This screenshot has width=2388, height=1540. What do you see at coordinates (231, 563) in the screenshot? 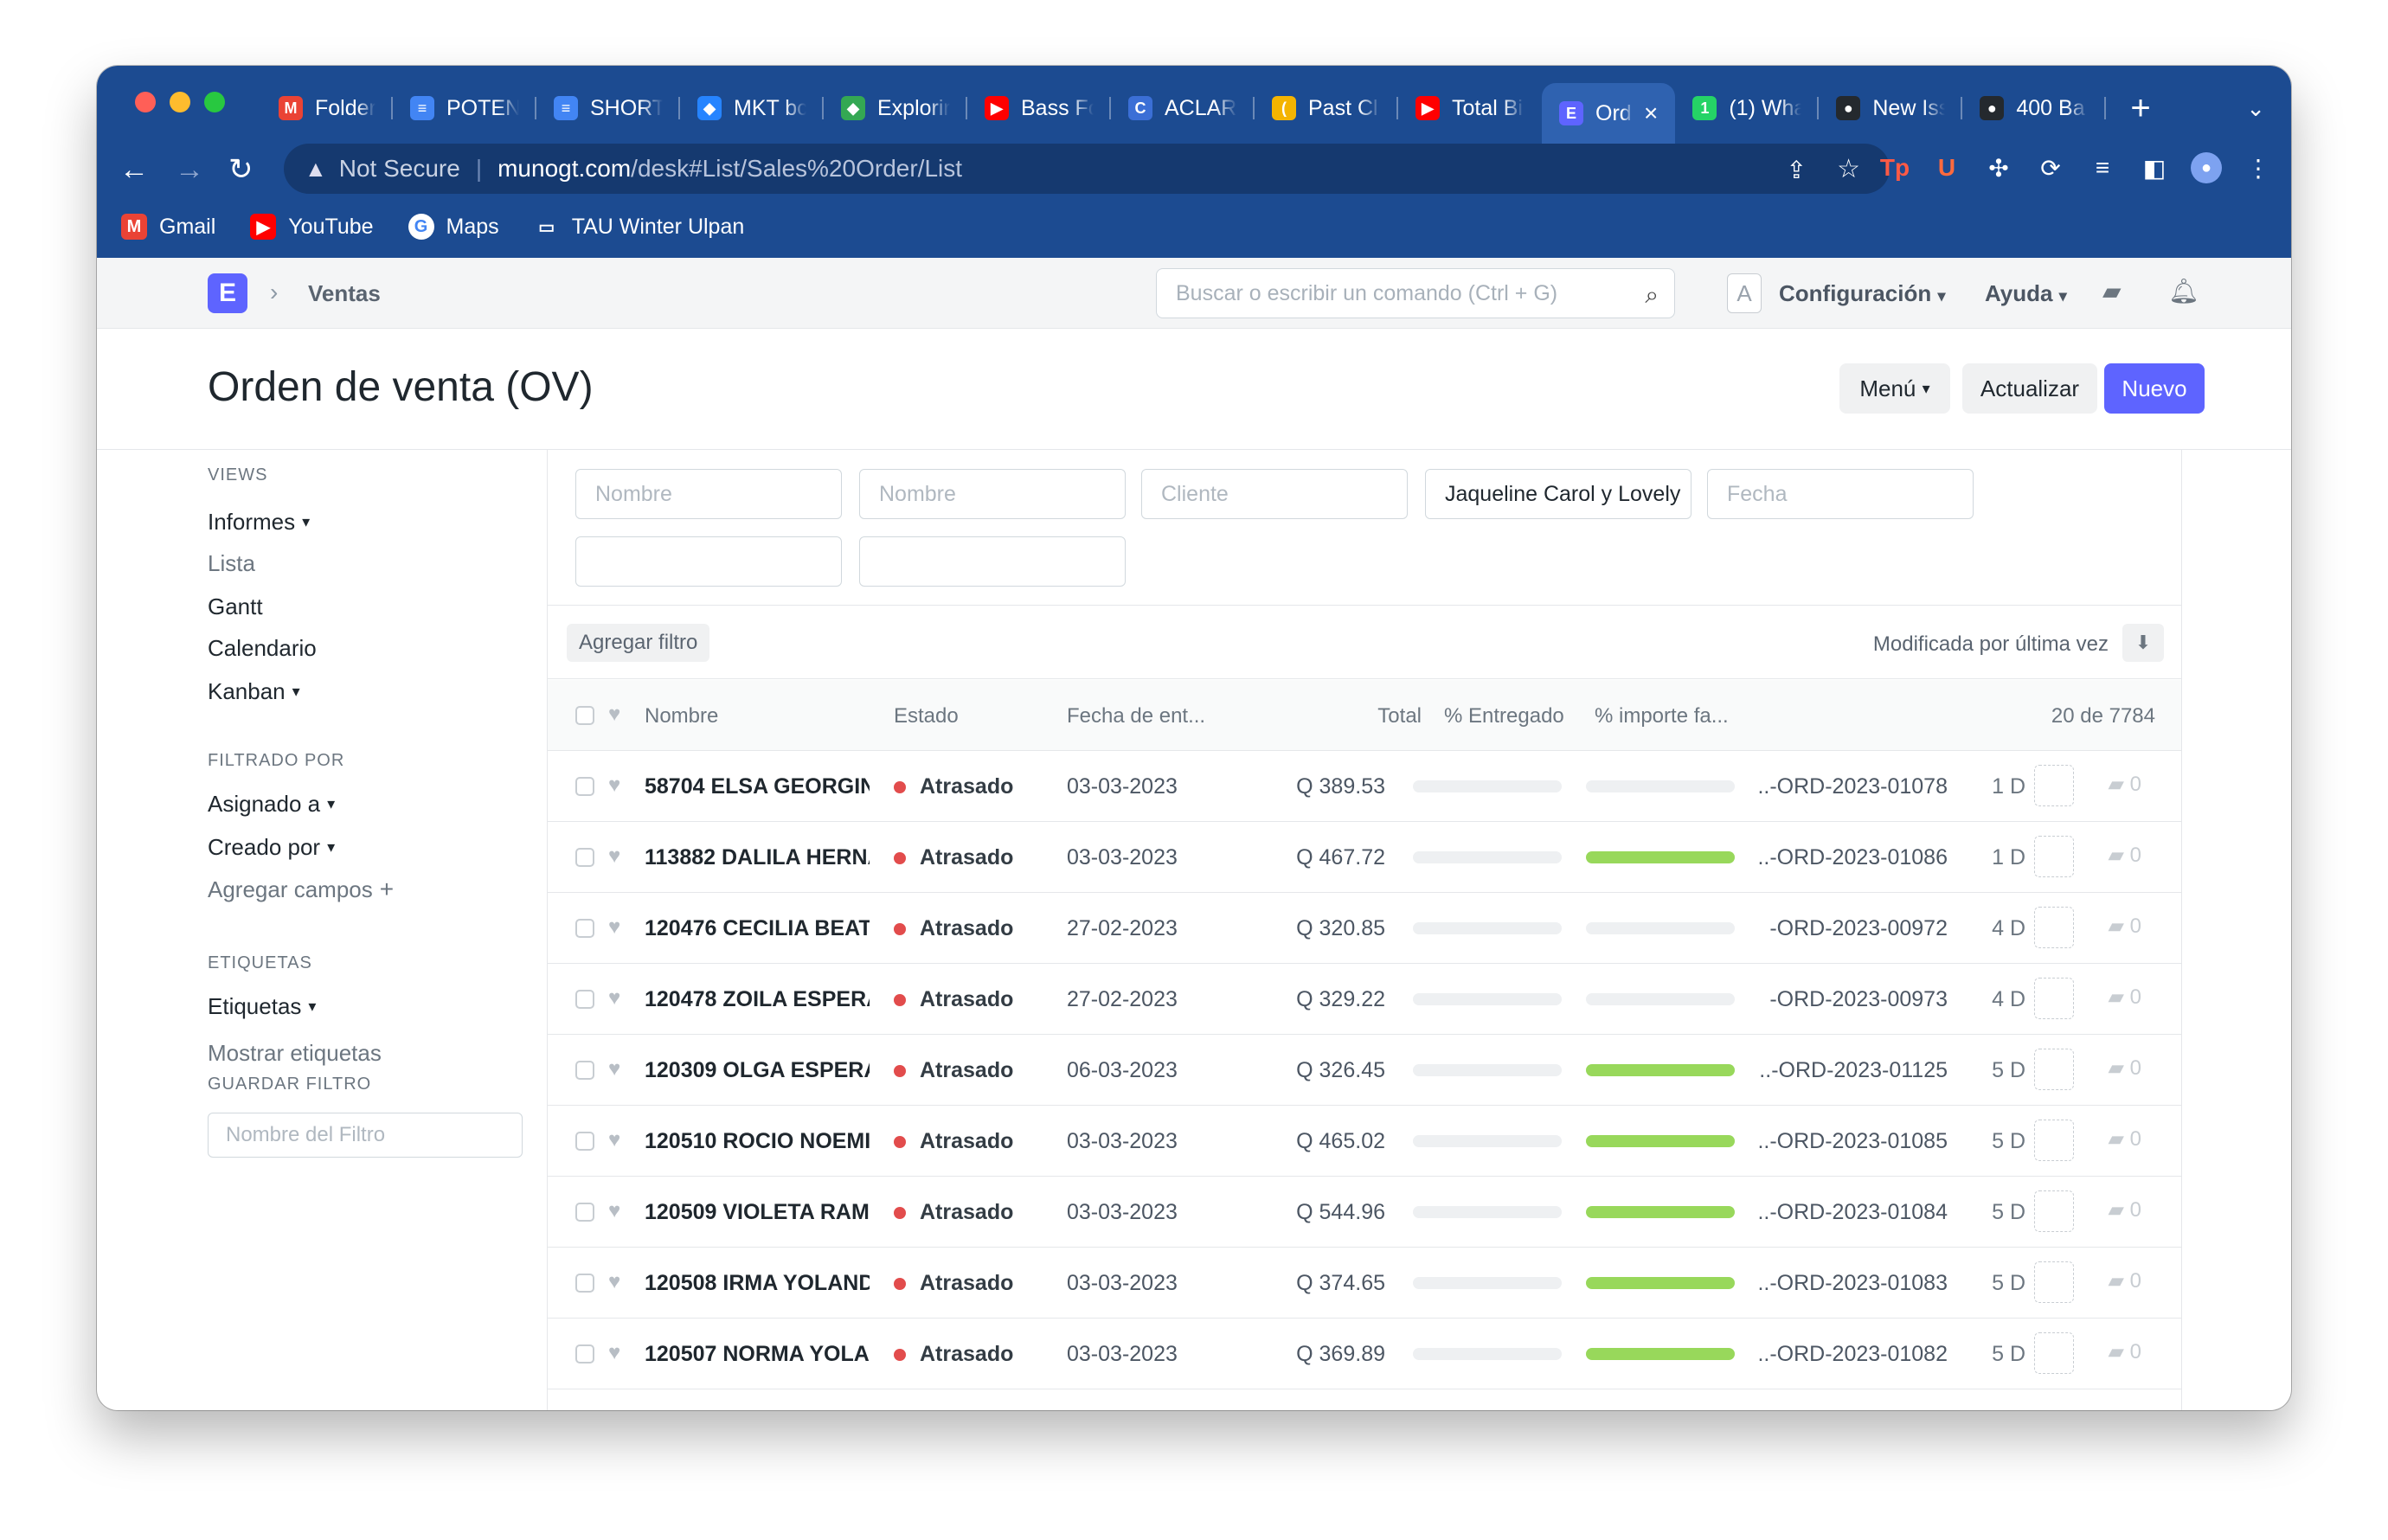
I see `sidebar-item-lista: Lista` at bounding box center [231, 563].